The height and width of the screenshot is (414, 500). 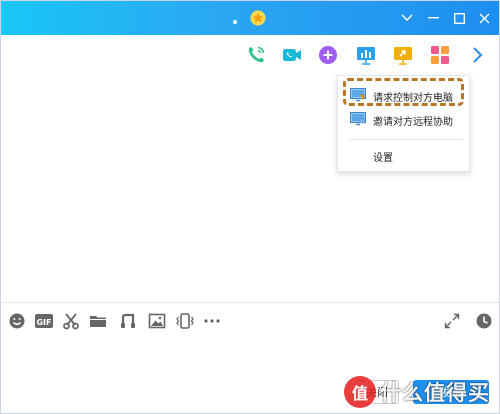 I want to click on title-bar, so click(x=250, y=18).